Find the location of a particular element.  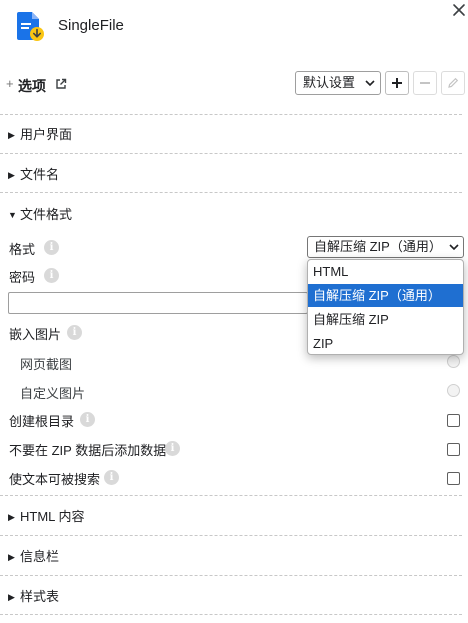

password-input is located at coordinates (158, 303).